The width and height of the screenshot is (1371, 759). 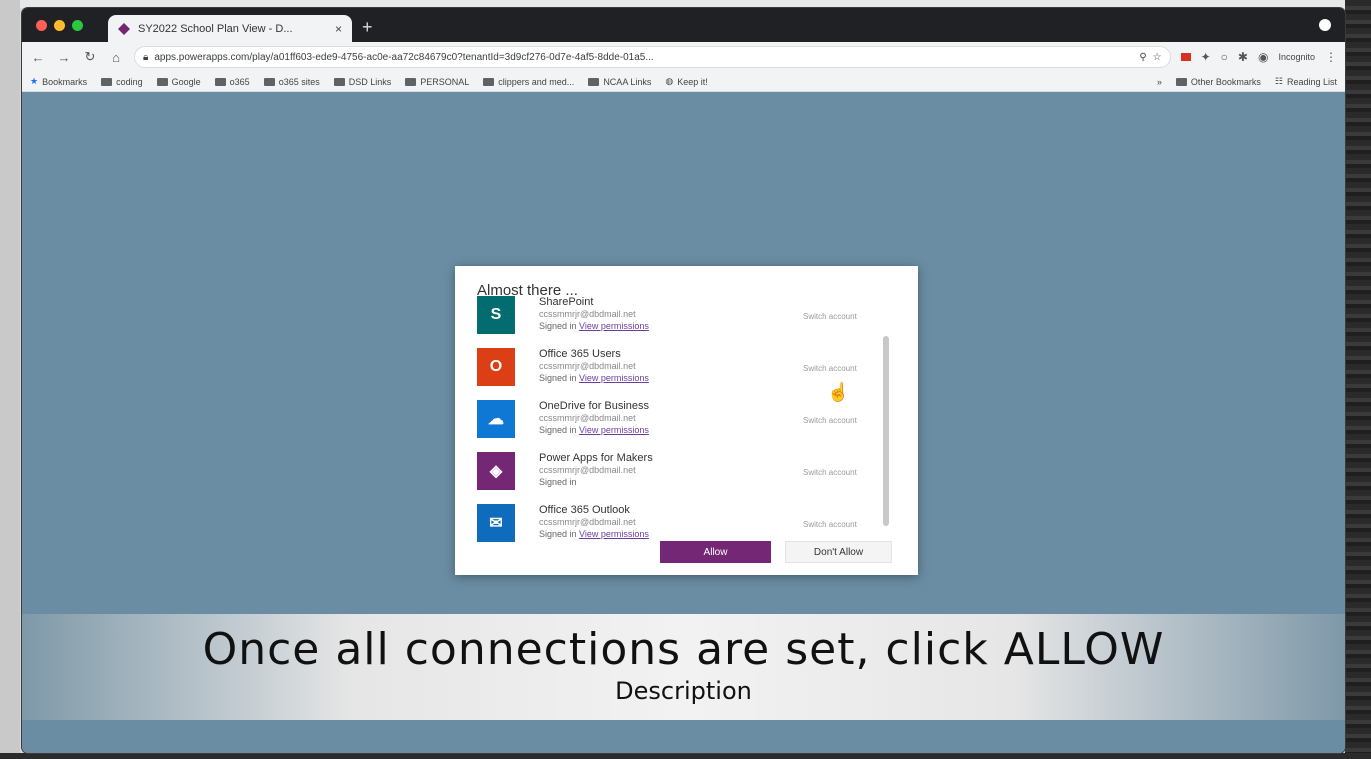 I want to click on minimize-window-button, so click(x=59, y=25).